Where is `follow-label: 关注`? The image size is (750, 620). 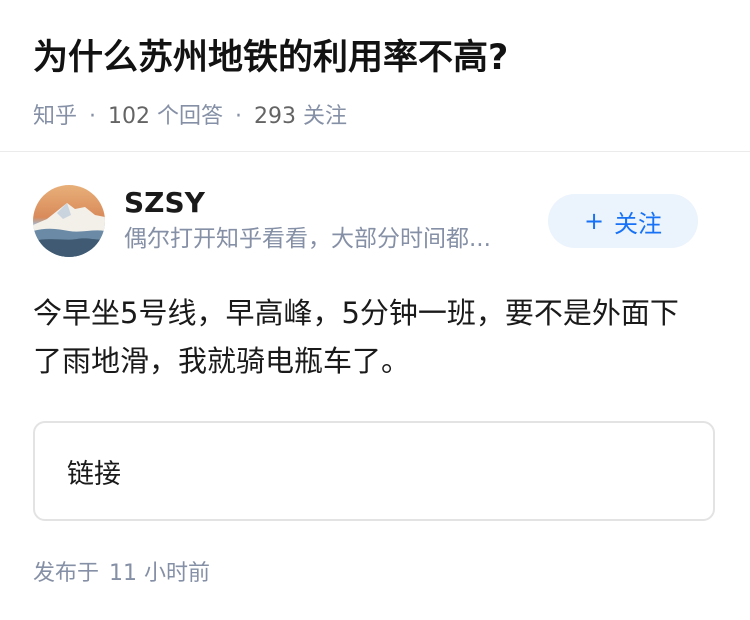
follow-label: 关注 is located at coordinates (638, 223).